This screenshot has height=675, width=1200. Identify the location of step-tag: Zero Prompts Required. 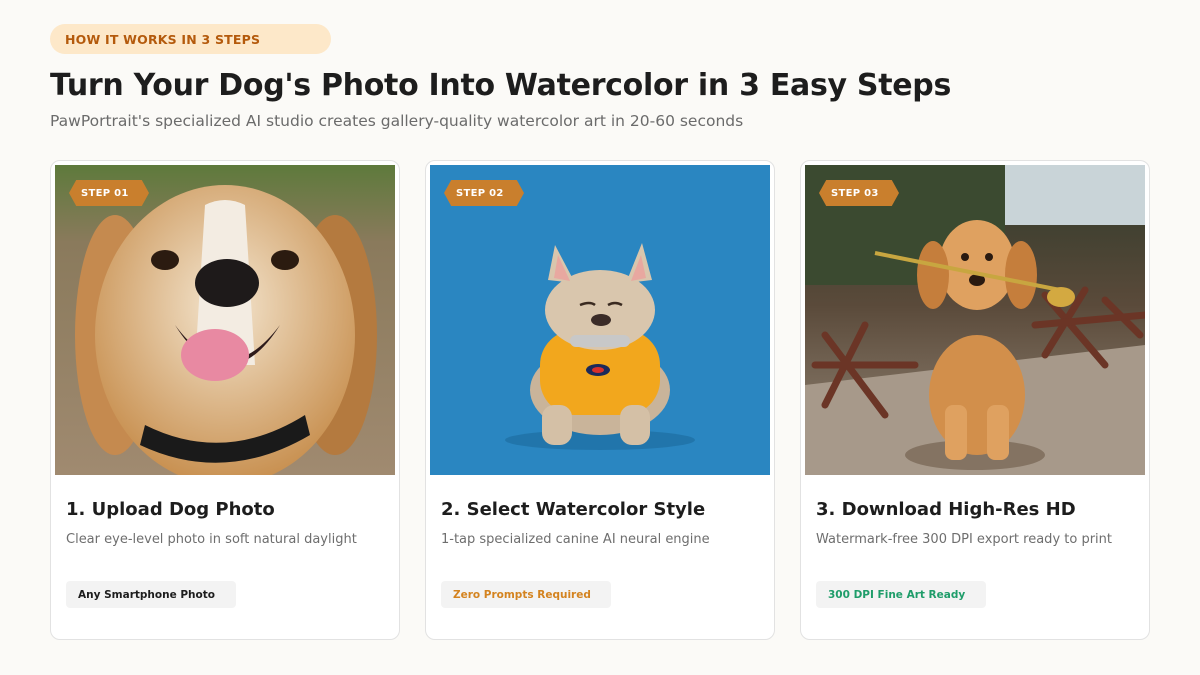
(526, 594).